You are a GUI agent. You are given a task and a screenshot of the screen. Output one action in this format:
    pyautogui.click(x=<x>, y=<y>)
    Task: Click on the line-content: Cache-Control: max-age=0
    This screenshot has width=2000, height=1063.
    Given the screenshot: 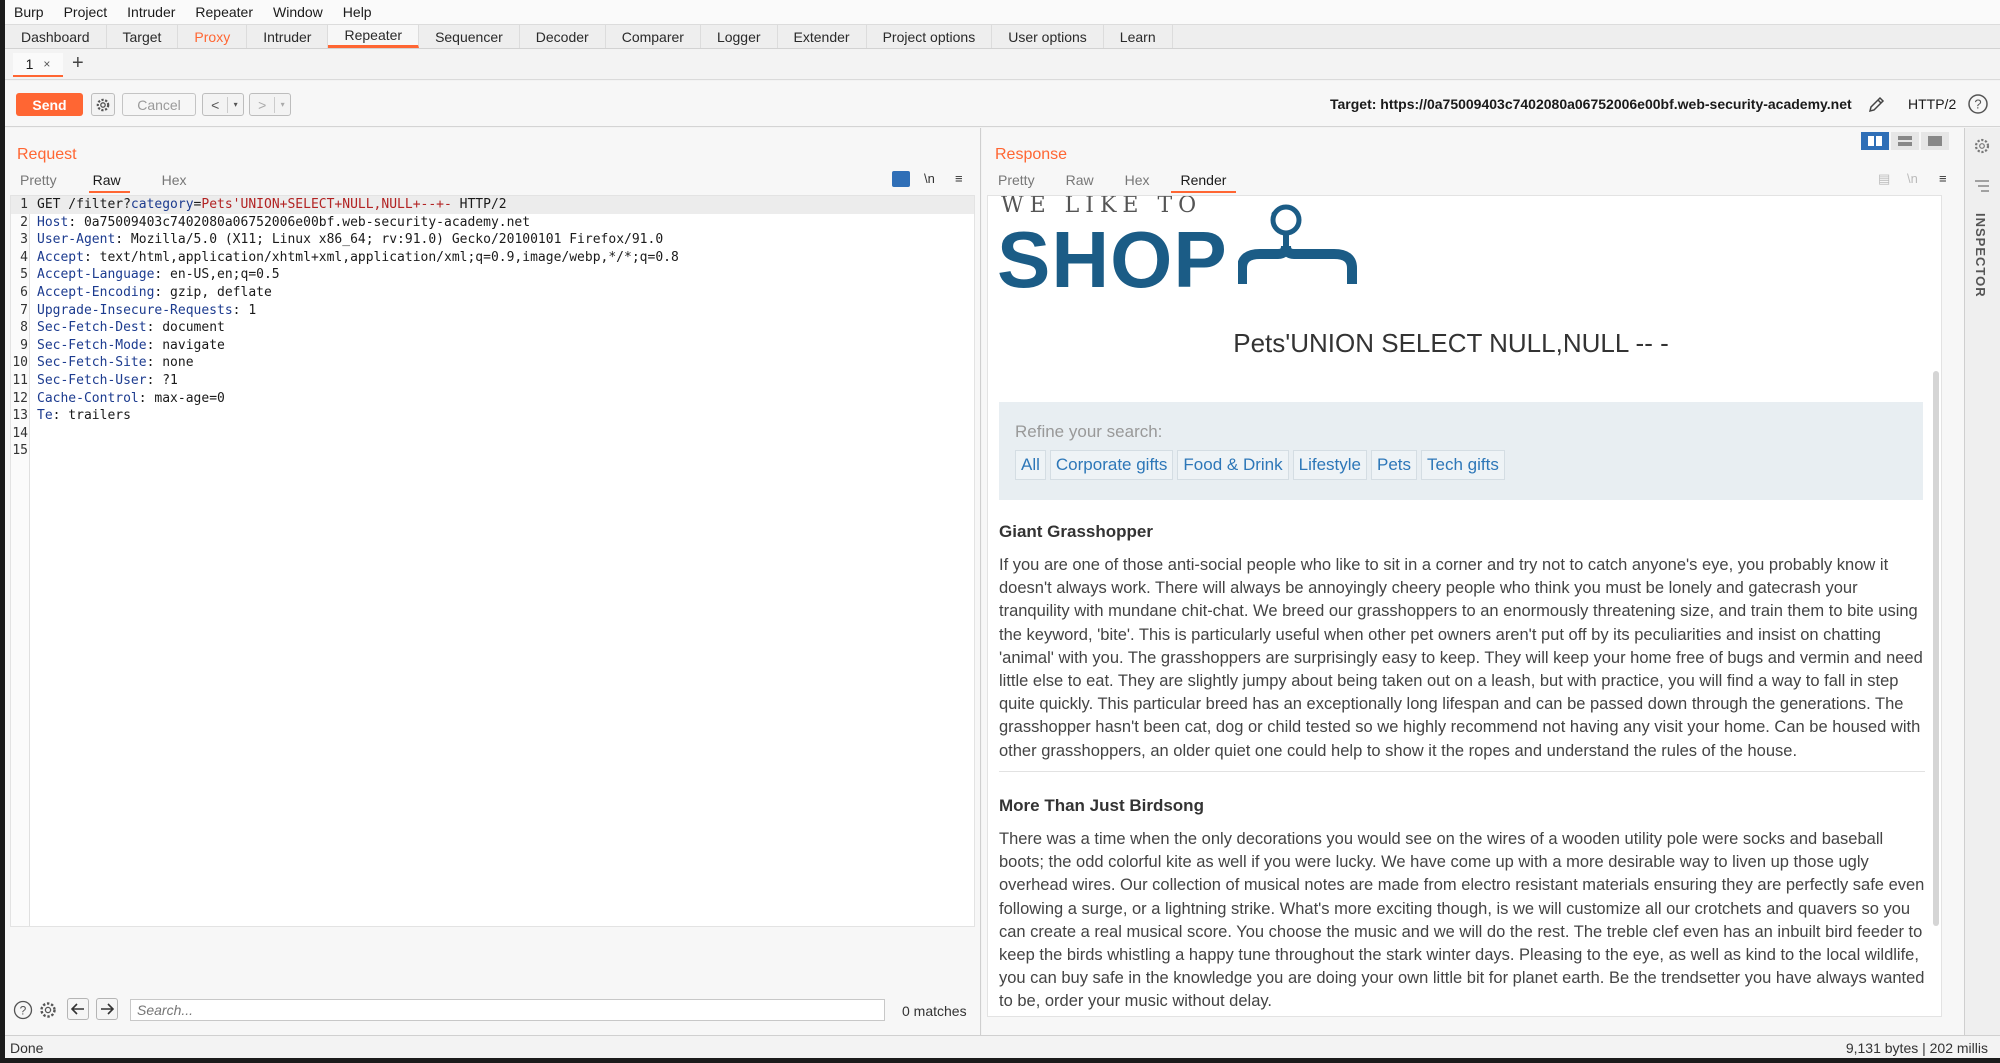 What is the action you would take?
    pyautogui.click(x=131, y=399)
    